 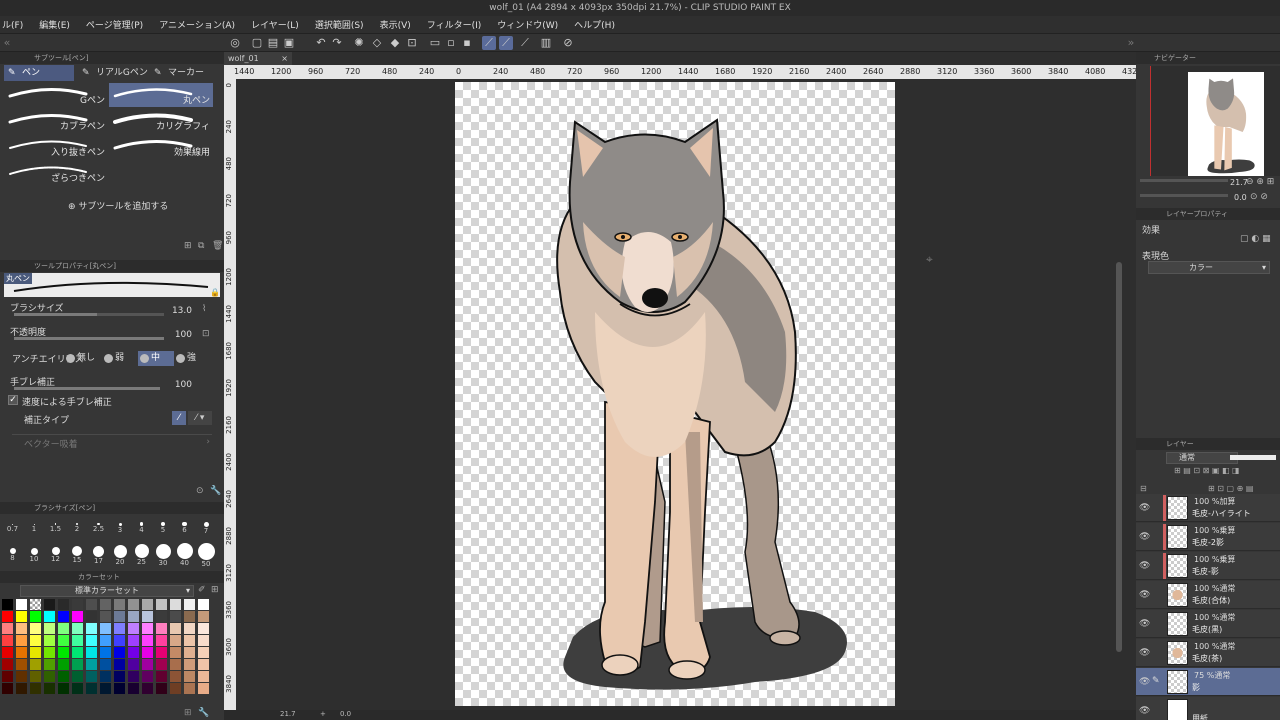 What do you see at coordinates (454, 24) in the screenshot?
I see `menu-filter: フィルター(I)` at bounding box center [454, 24].